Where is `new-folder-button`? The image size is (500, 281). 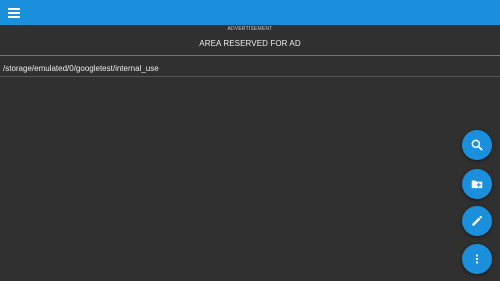 new-folder-button is located at coordinates (477, 184).